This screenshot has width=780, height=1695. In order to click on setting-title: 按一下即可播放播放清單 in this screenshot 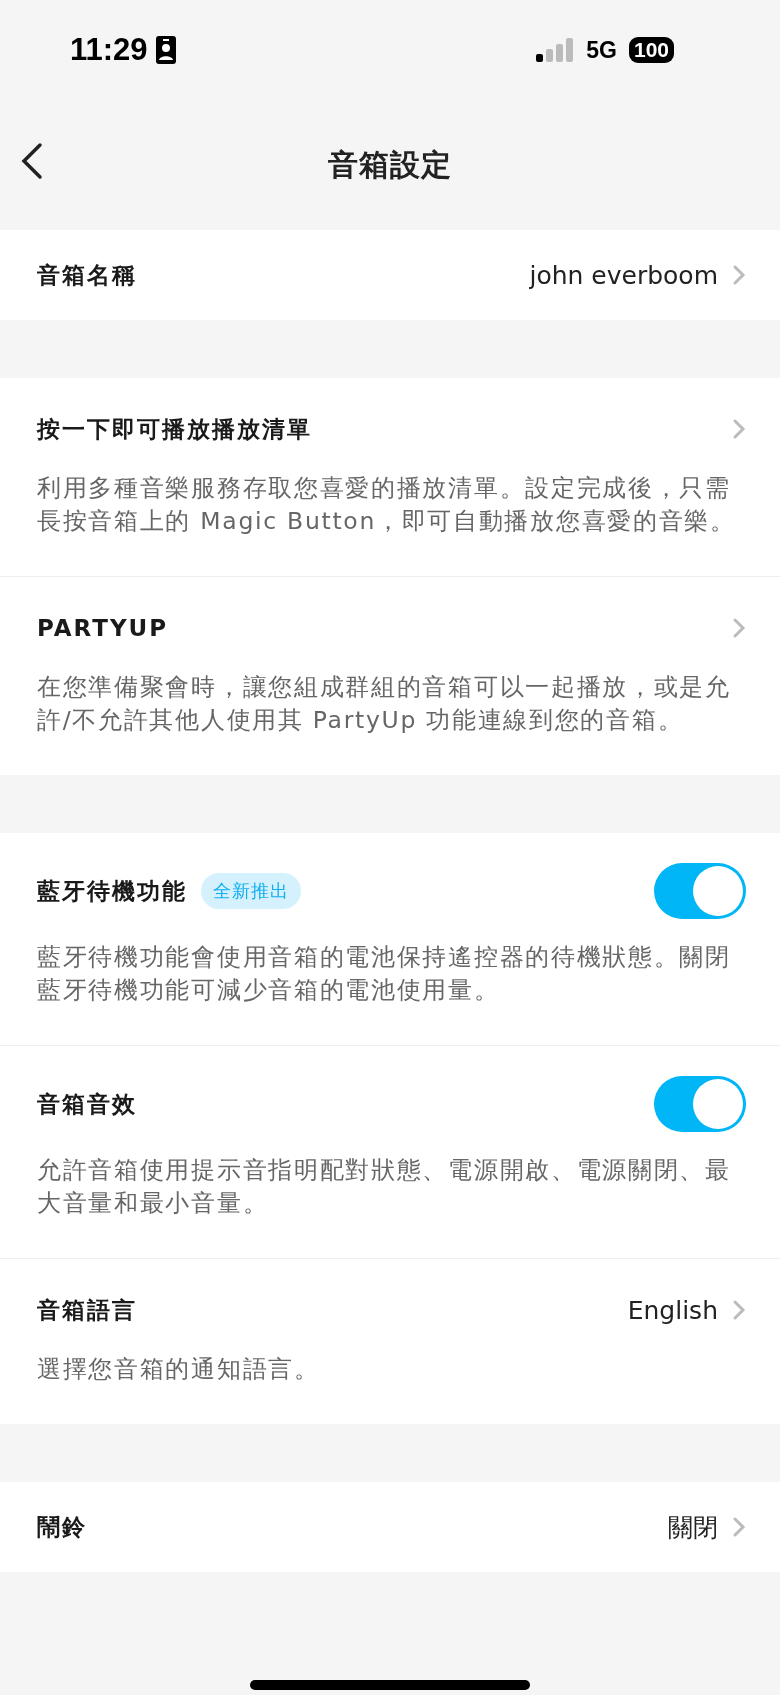, I will do `click(174, 429)`.